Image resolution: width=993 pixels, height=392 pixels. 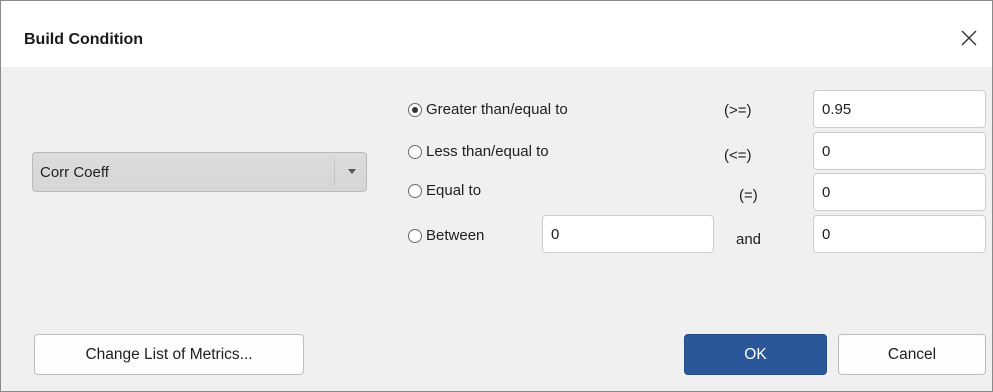 What do you see at coordinates (199, 172) in the screenshot?
I see `metric-dropdown: Corr Coeff` at bounding box center [199, 172].